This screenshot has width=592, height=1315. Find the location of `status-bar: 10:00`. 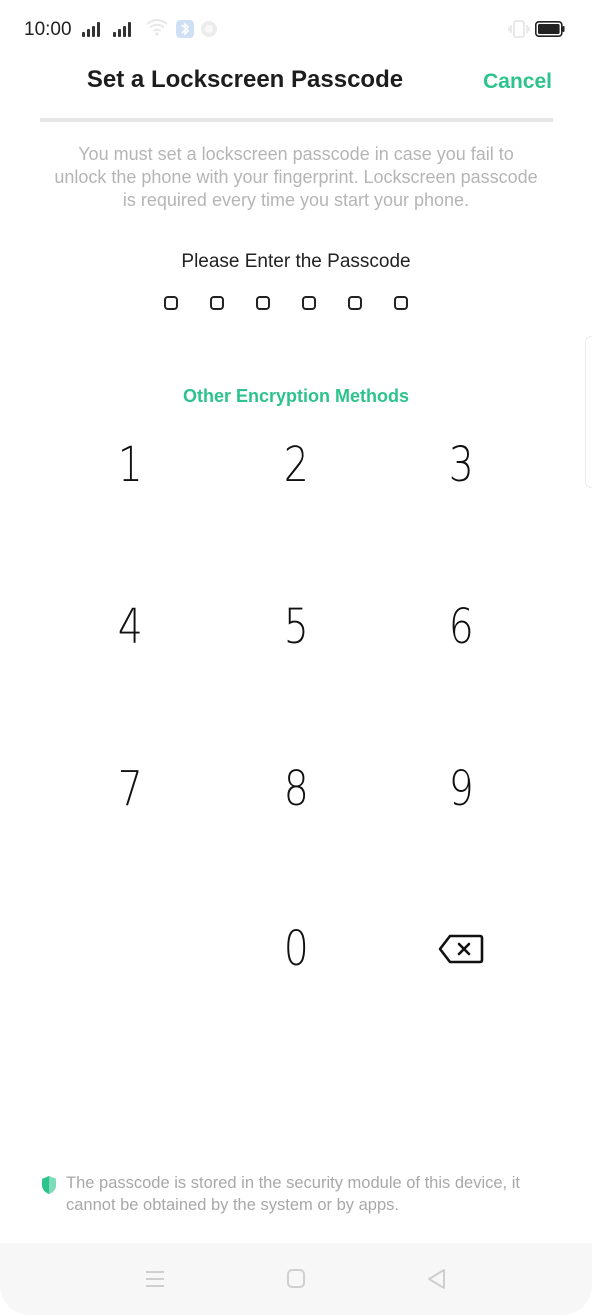

status-bar: 10:00 is located at coordinates (296, 30).